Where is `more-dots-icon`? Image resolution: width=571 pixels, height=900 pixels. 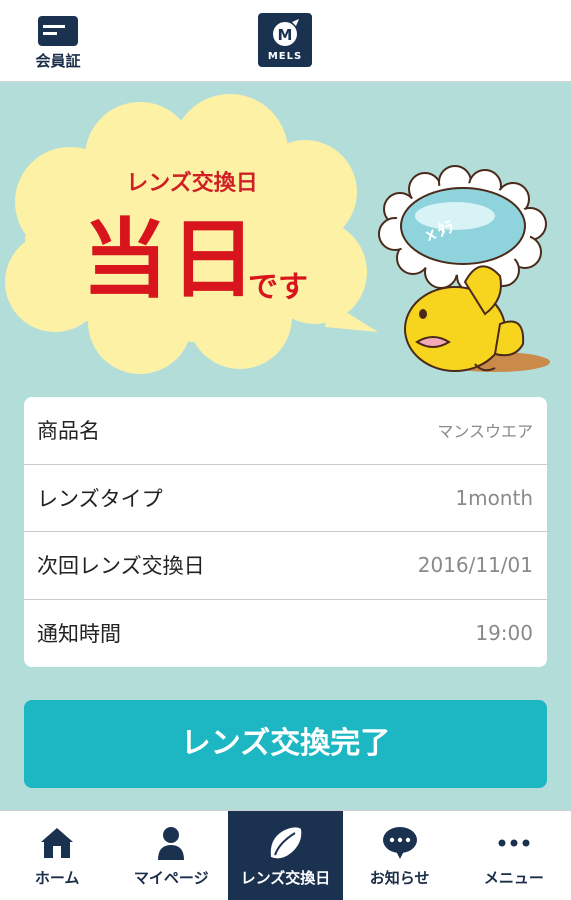
more-dots-icon is located at coordinates (514, 843).